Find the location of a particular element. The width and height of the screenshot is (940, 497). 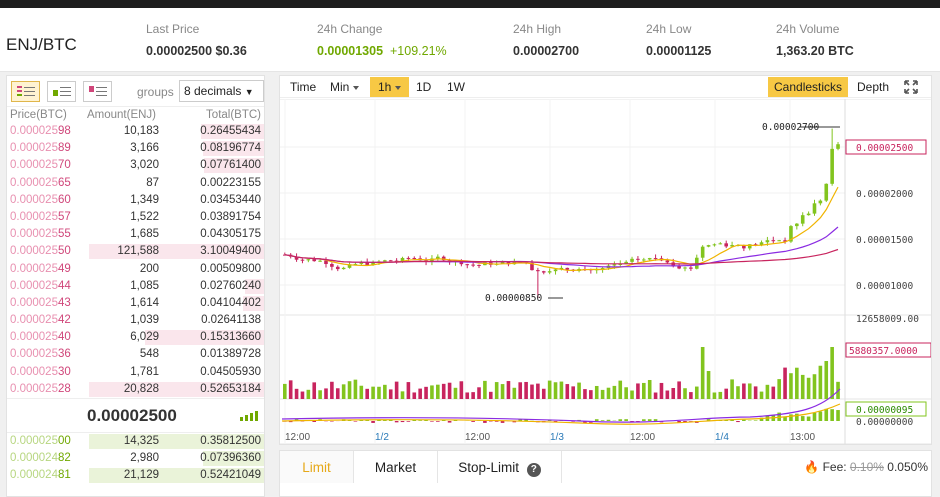

ask-row: 0.00002540 6,029 0.15313660 is located at coordinates (135, 337).